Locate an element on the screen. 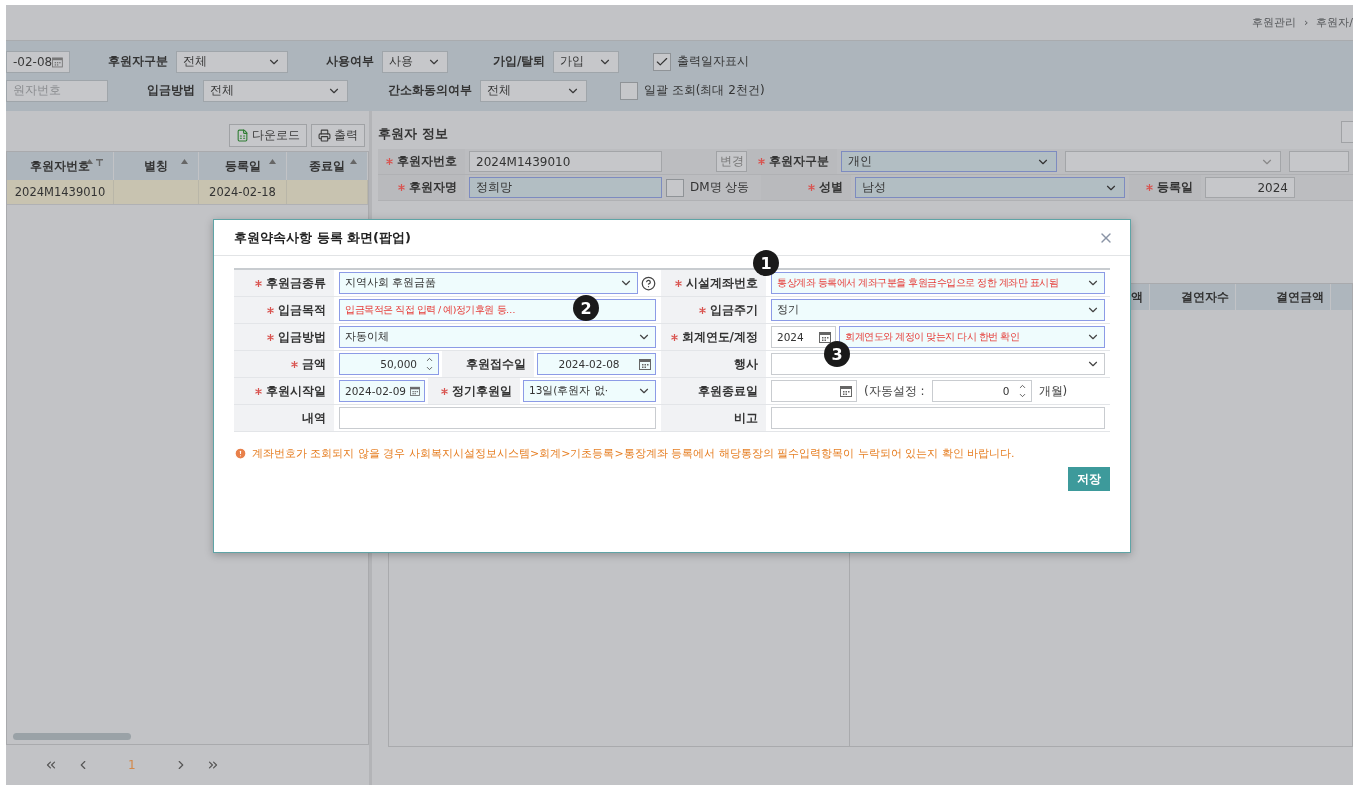  checkbox-label: 출력일자표시 is located at coordinates (713, 61).